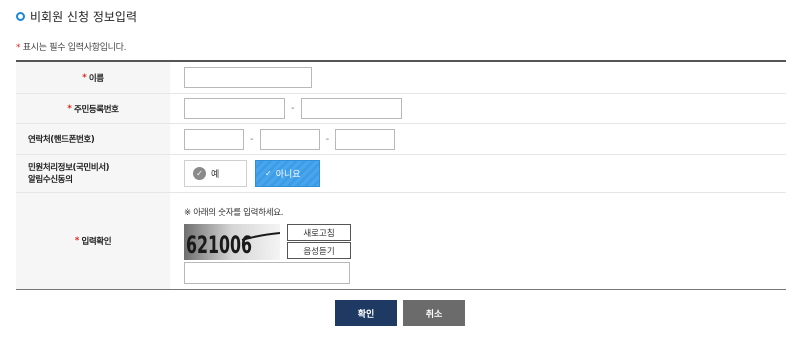 The height and width of the screenshot is (340, 800). I want to click on label-name-text: 이름, so click(96, 78).